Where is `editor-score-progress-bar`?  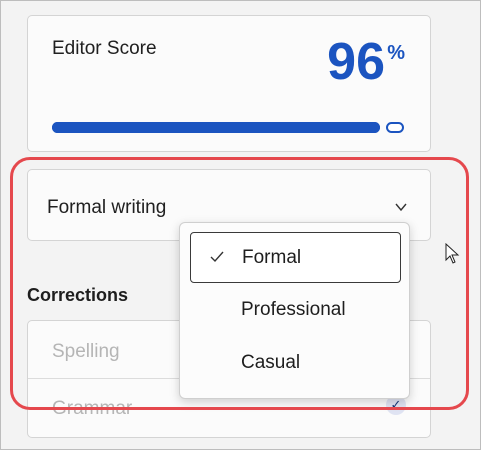 editor-score-progress-bar is located at coordinates (216, 127).